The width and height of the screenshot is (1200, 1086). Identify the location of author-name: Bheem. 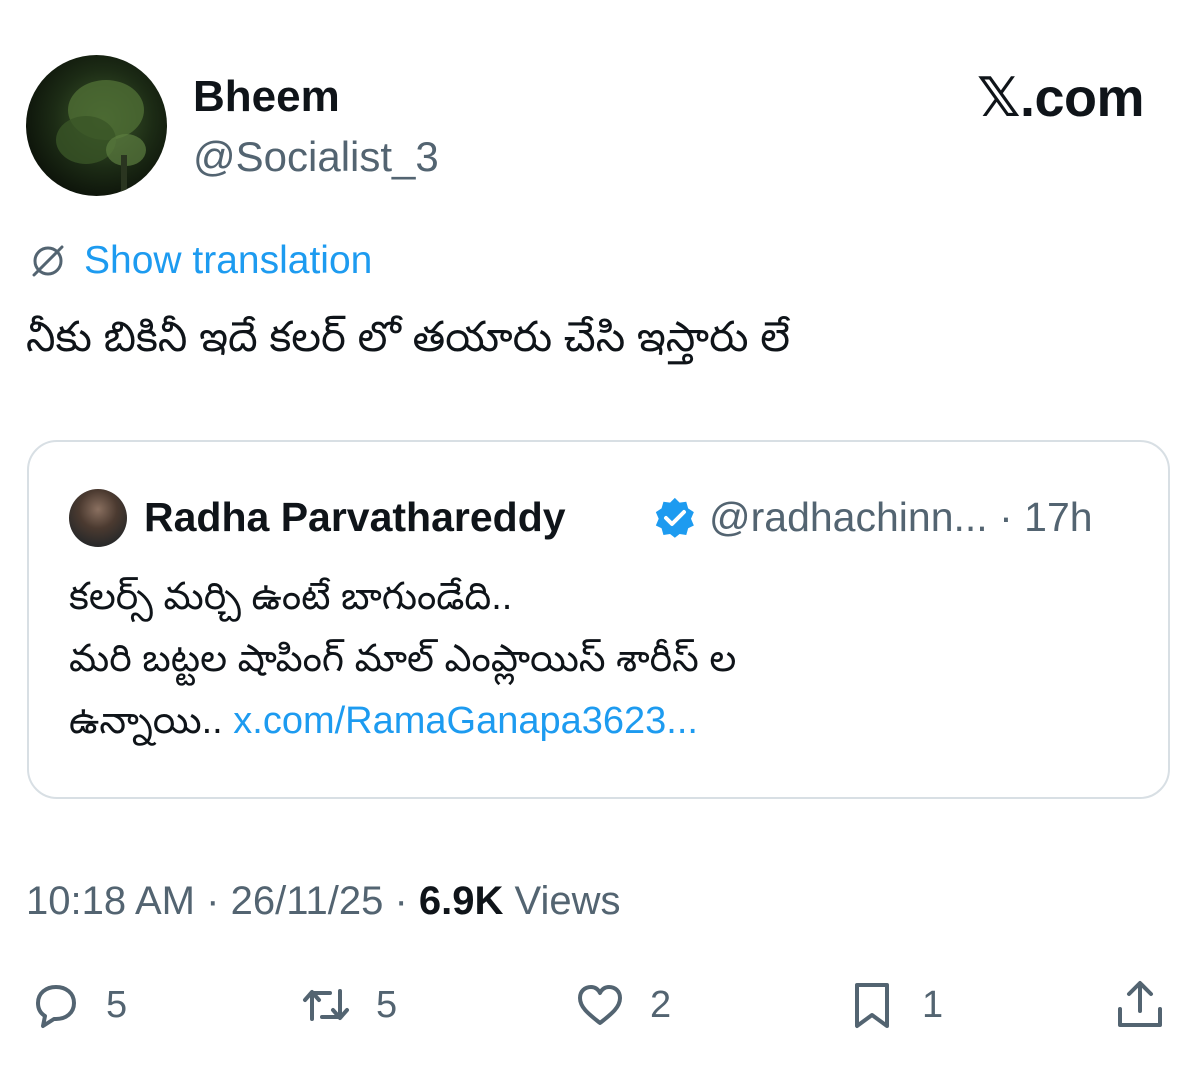
(266, 97).